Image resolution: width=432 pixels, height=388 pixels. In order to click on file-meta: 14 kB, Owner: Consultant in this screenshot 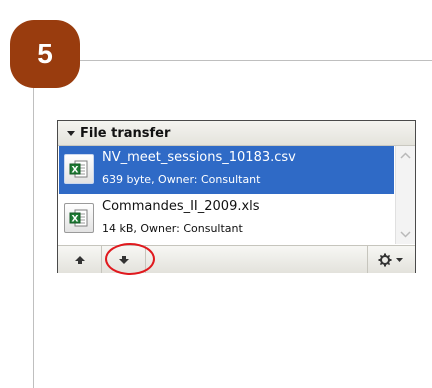, I will do `click(172, 228)`.